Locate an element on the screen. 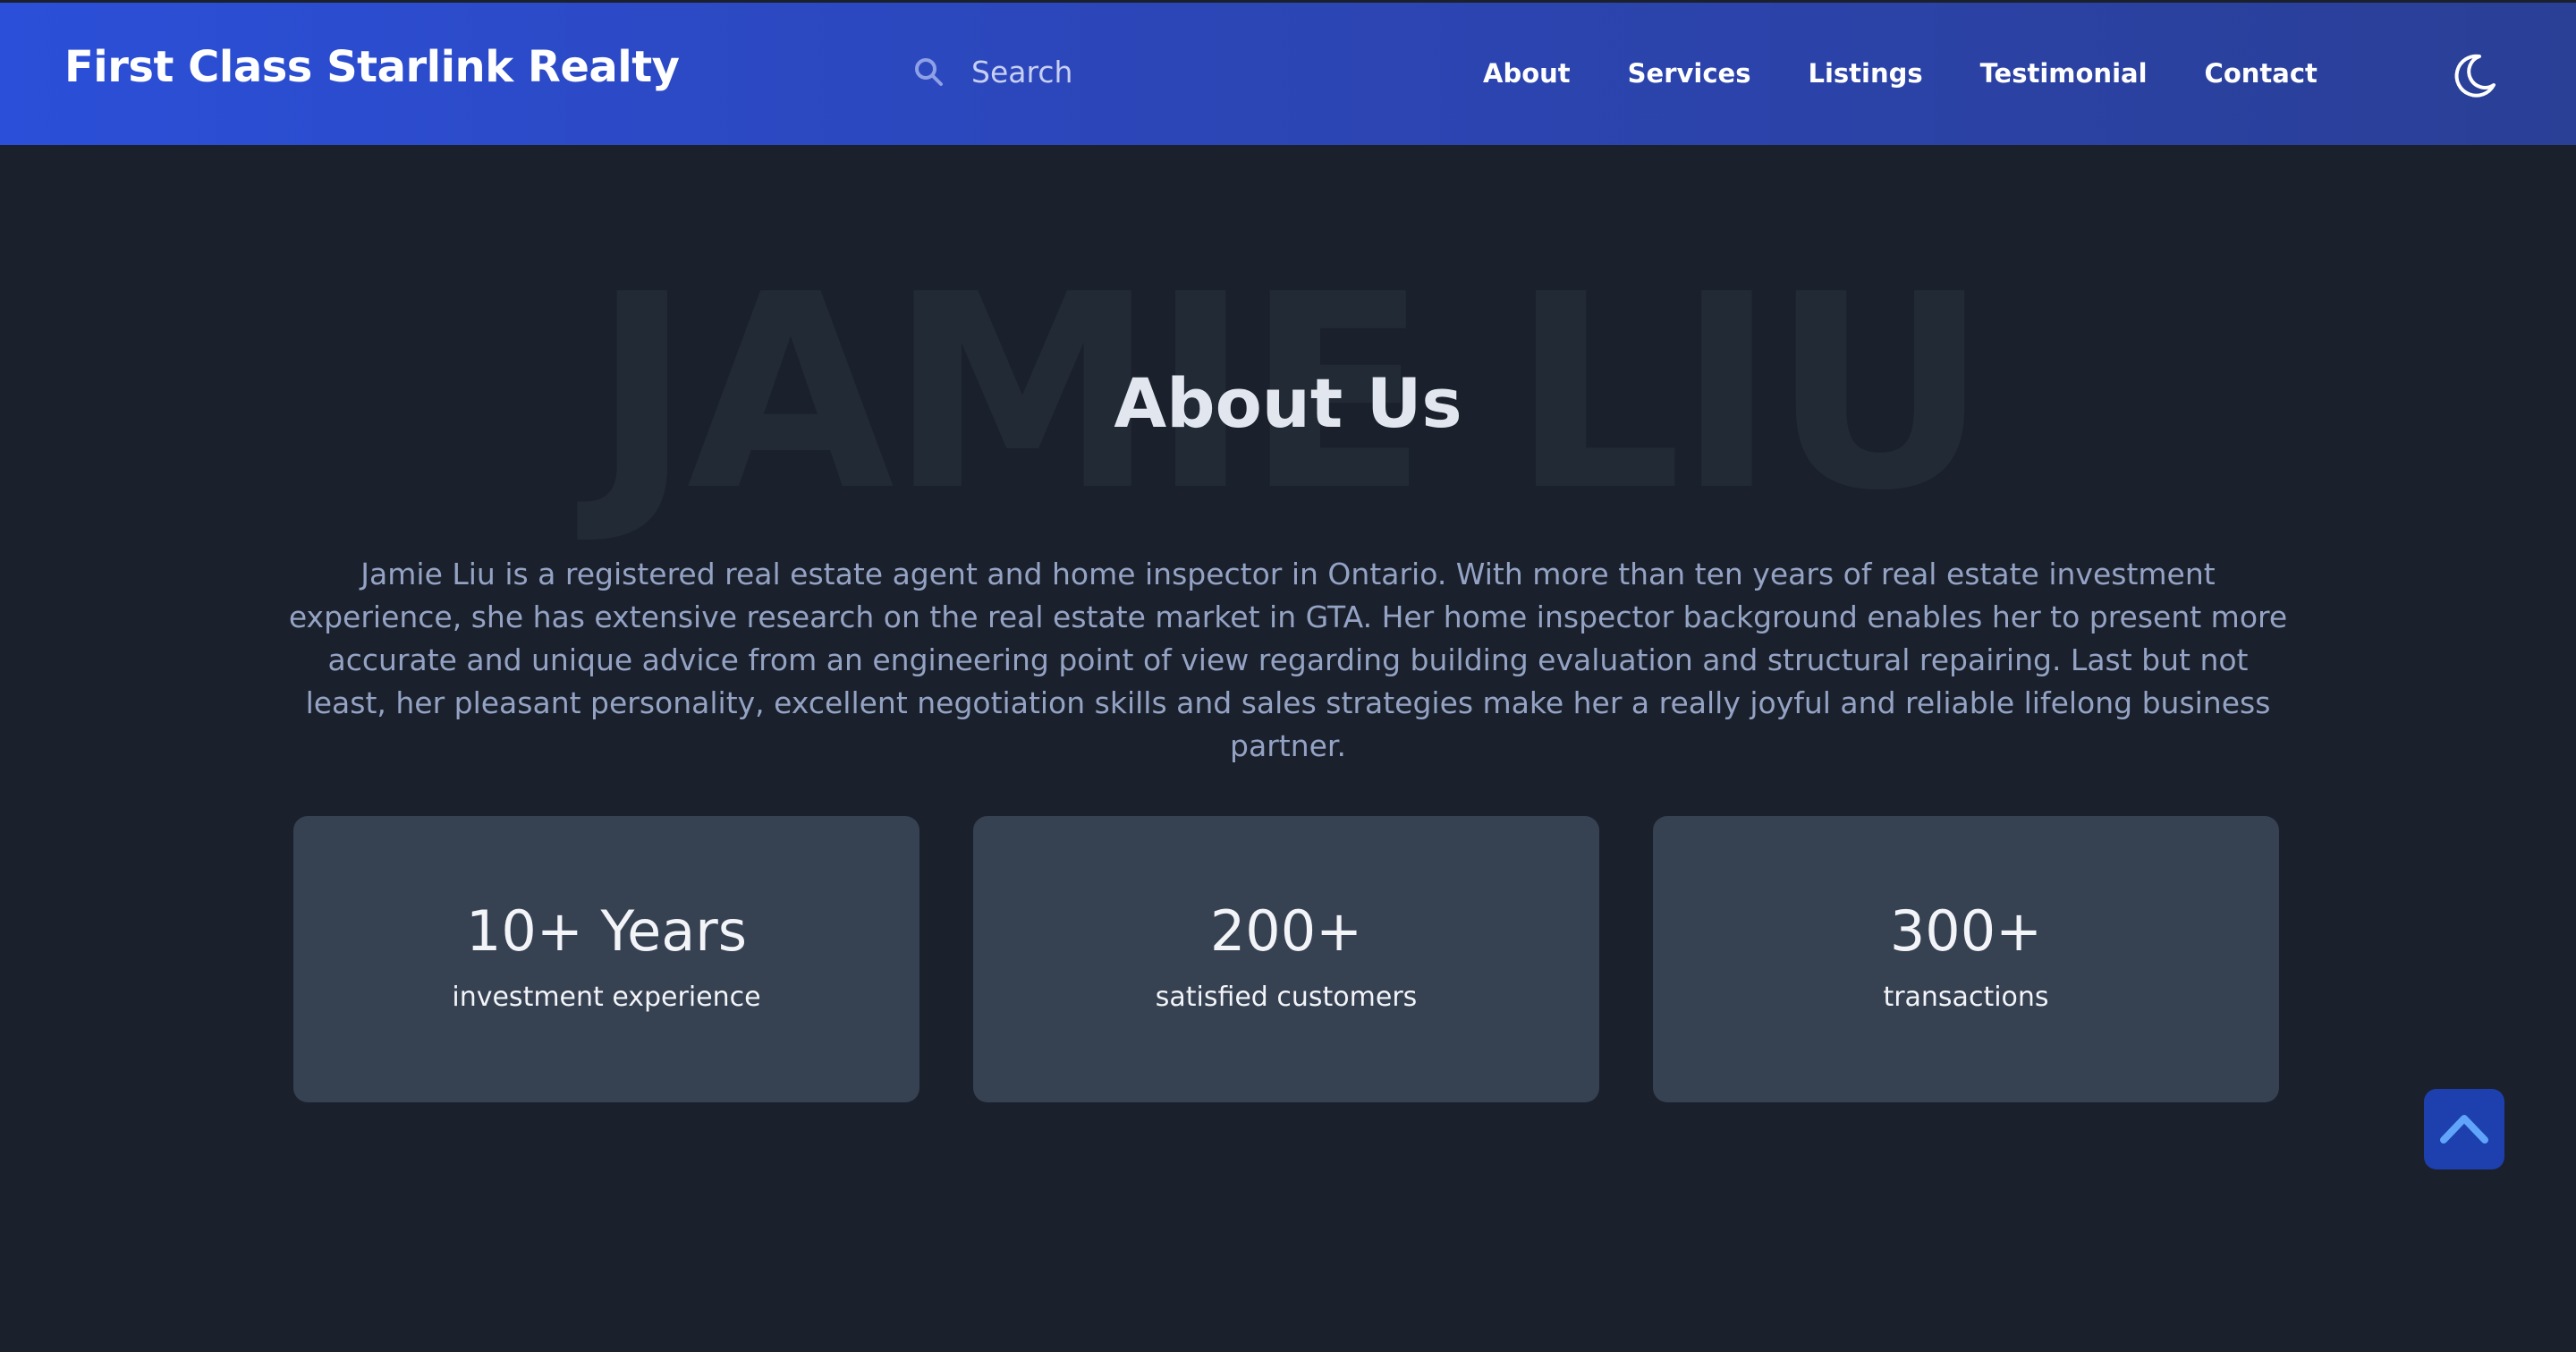  stat-label: investment experience is located at coordinates (606, 997).